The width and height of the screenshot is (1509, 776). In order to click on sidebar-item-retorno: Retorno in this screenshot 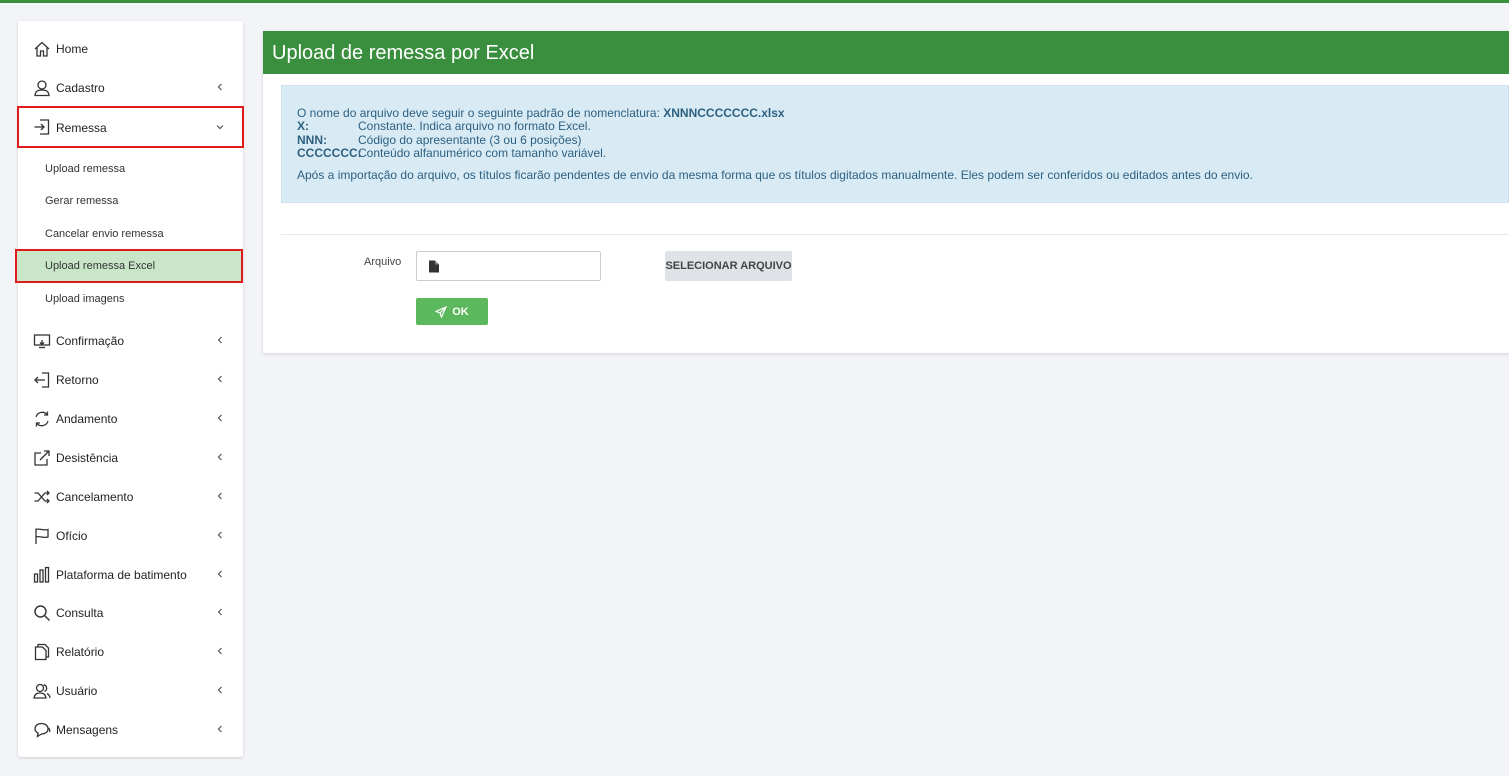, I will do `click(130, 380)`.